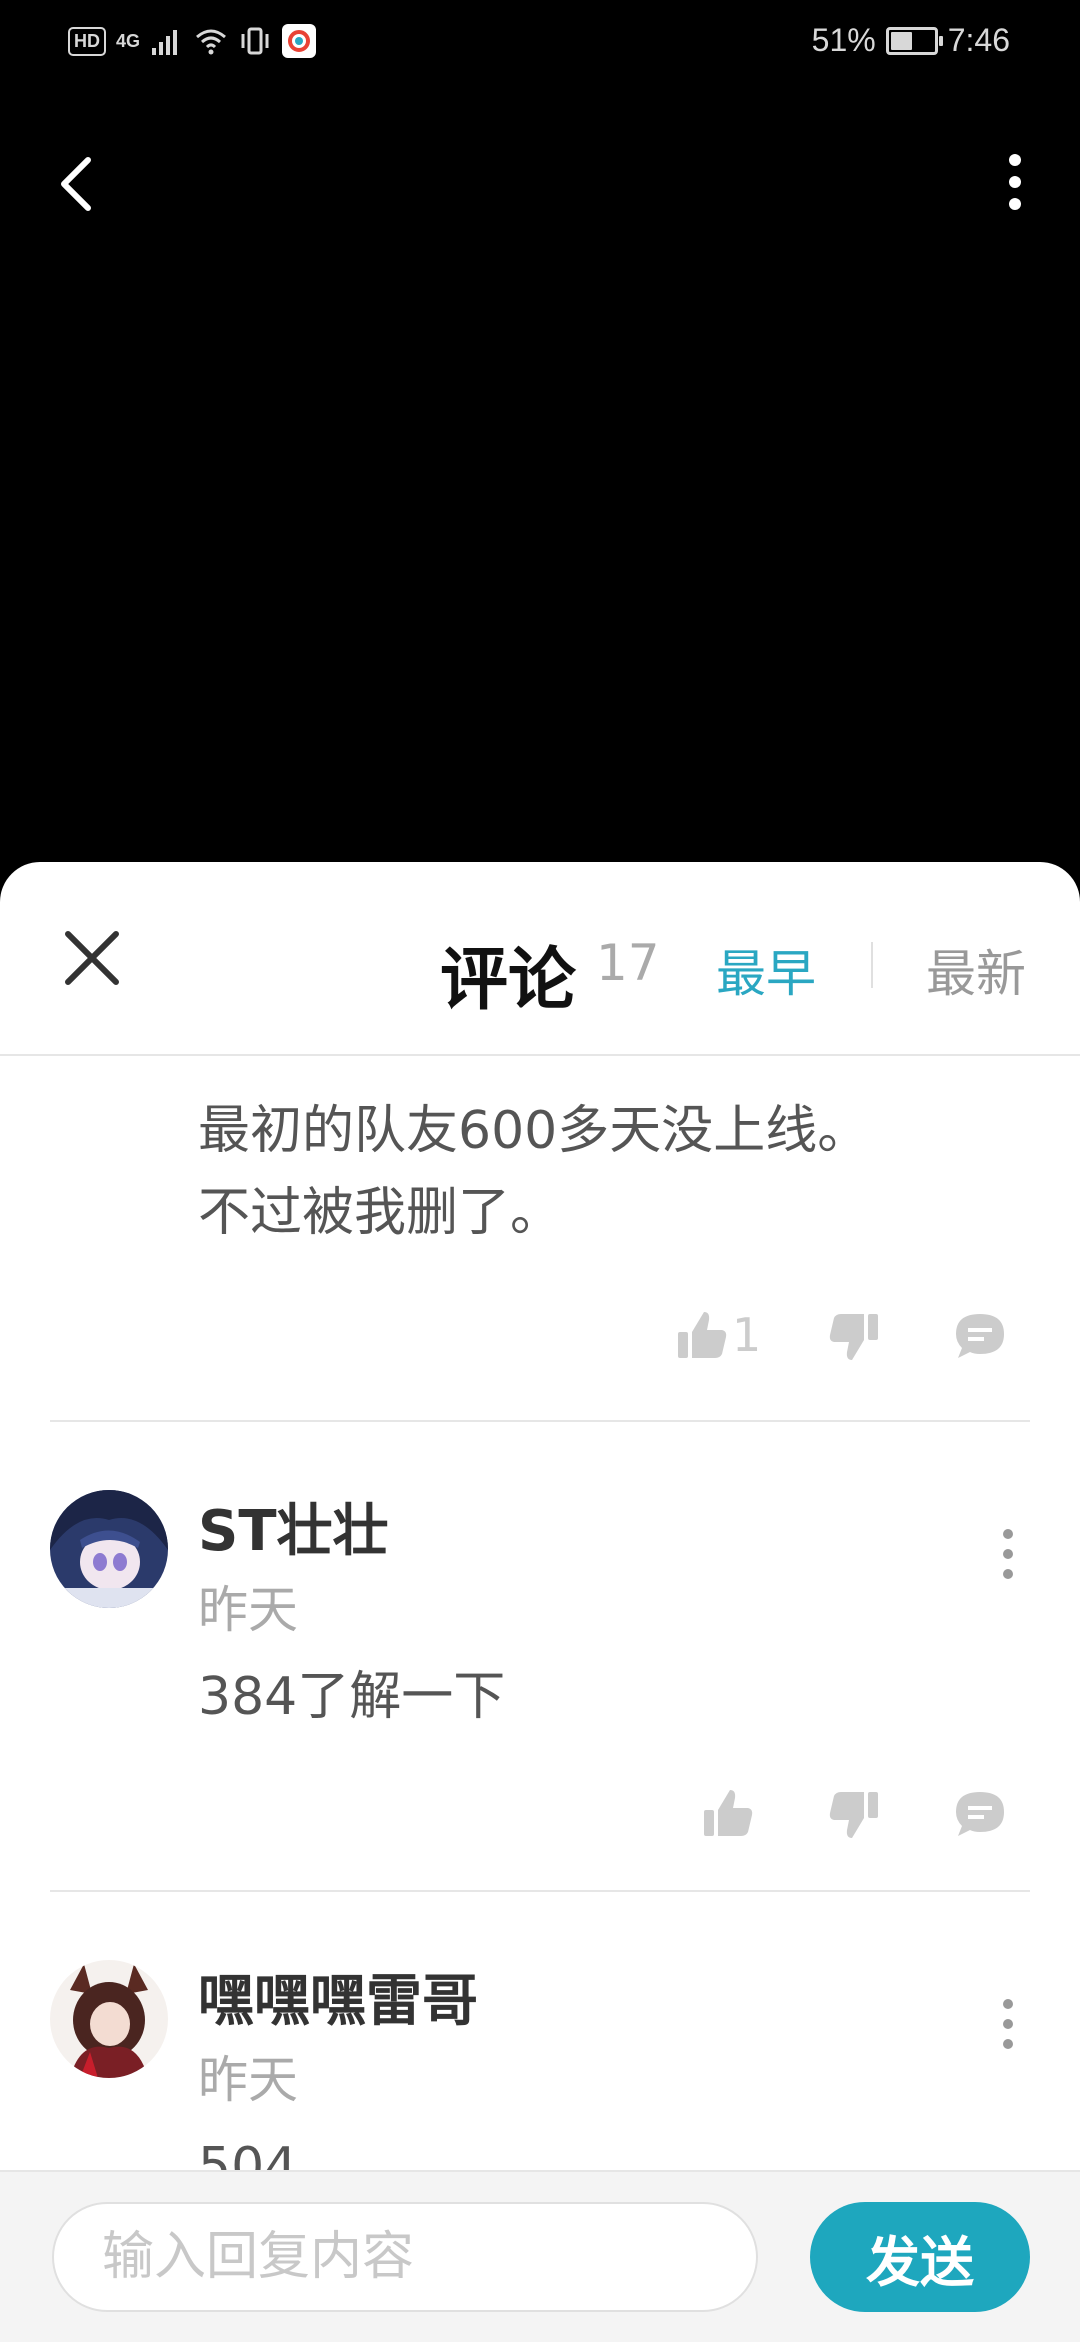 Image resolution: width=1080 pixels, height=2342 pixels. I want to click on wifi-icon, so click(211, 42).